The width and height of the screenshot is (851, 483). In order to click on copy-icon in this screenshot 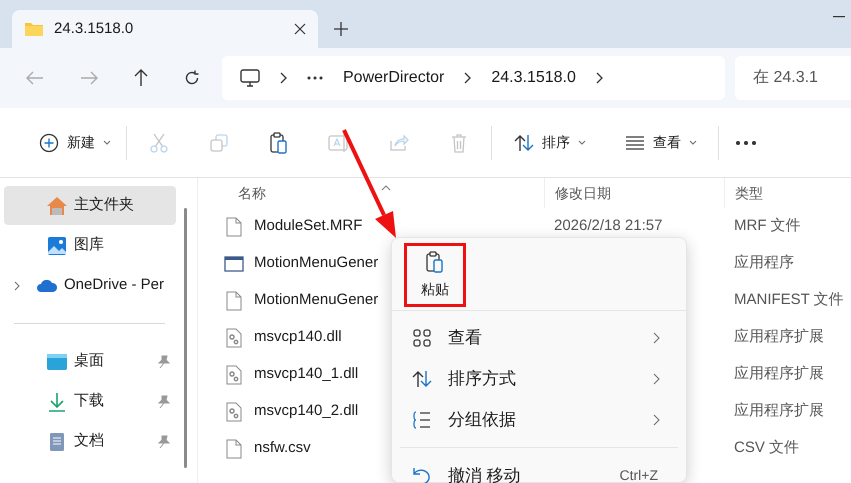, I will do `click(219, 143)`.